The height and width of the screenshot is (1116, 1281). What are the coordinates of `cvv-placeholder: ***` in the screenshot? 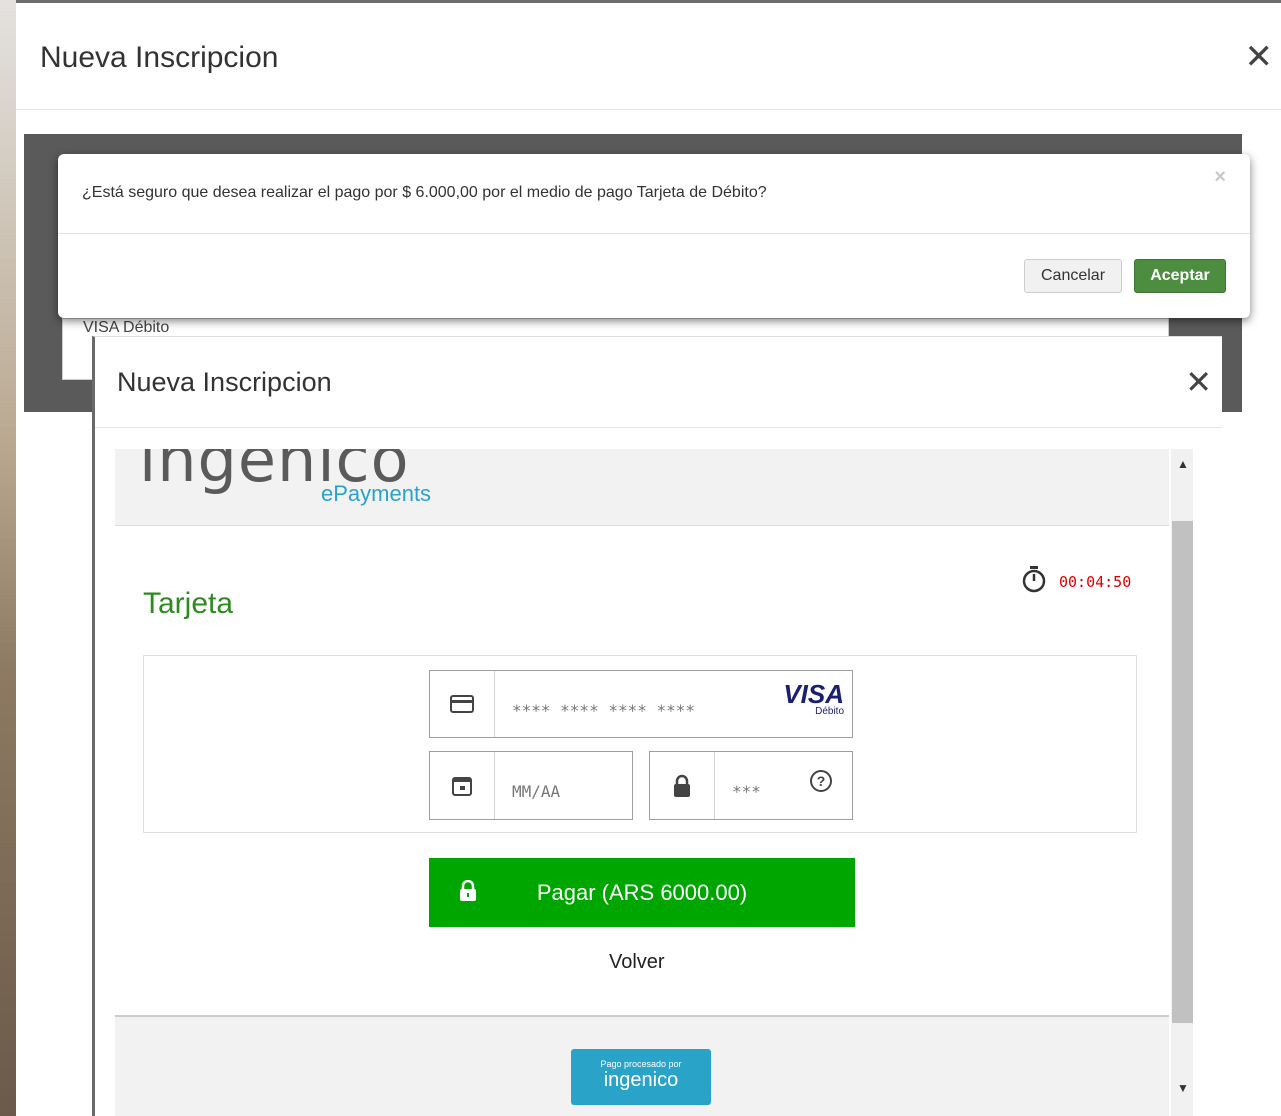 It's located at (746, 791).